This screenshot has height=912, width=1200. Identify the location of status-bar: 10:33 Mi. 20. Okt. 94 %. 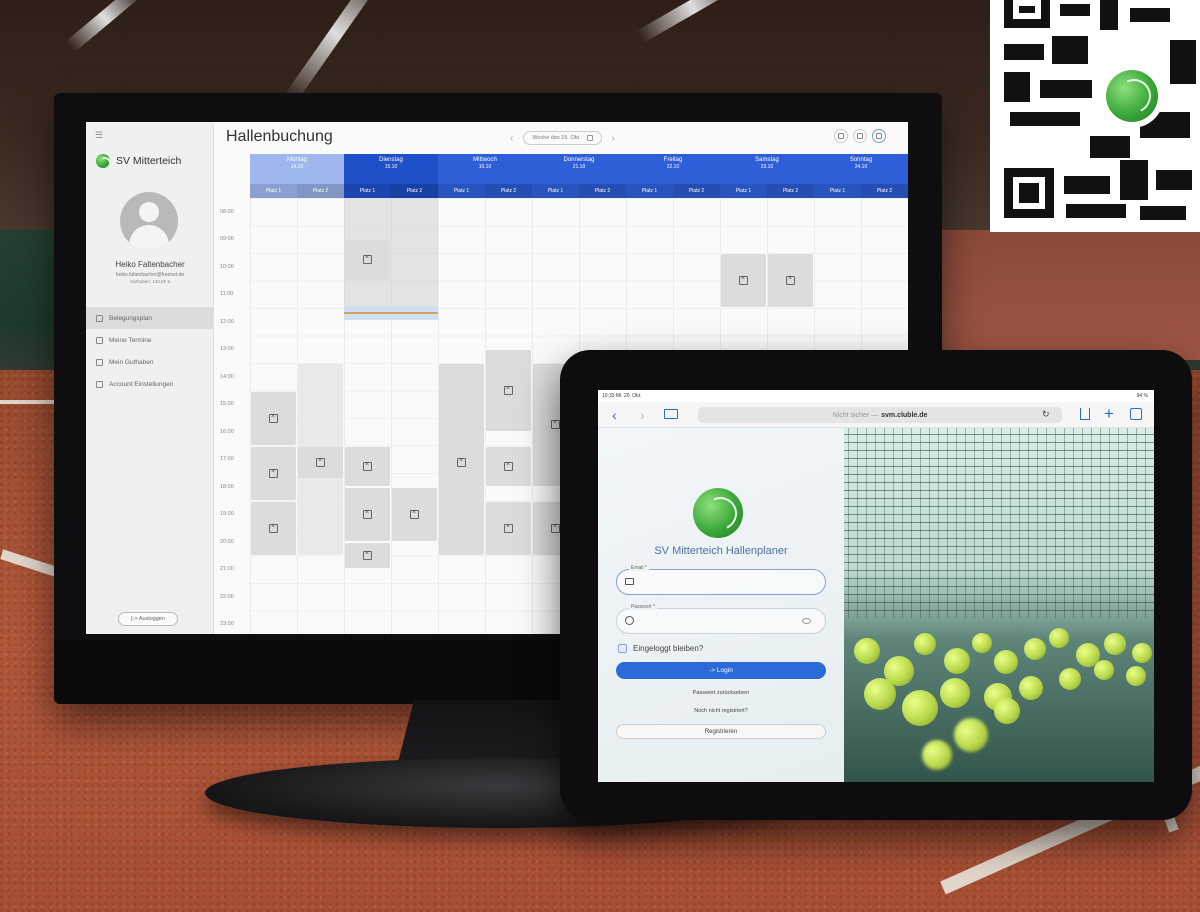
(876, 396).